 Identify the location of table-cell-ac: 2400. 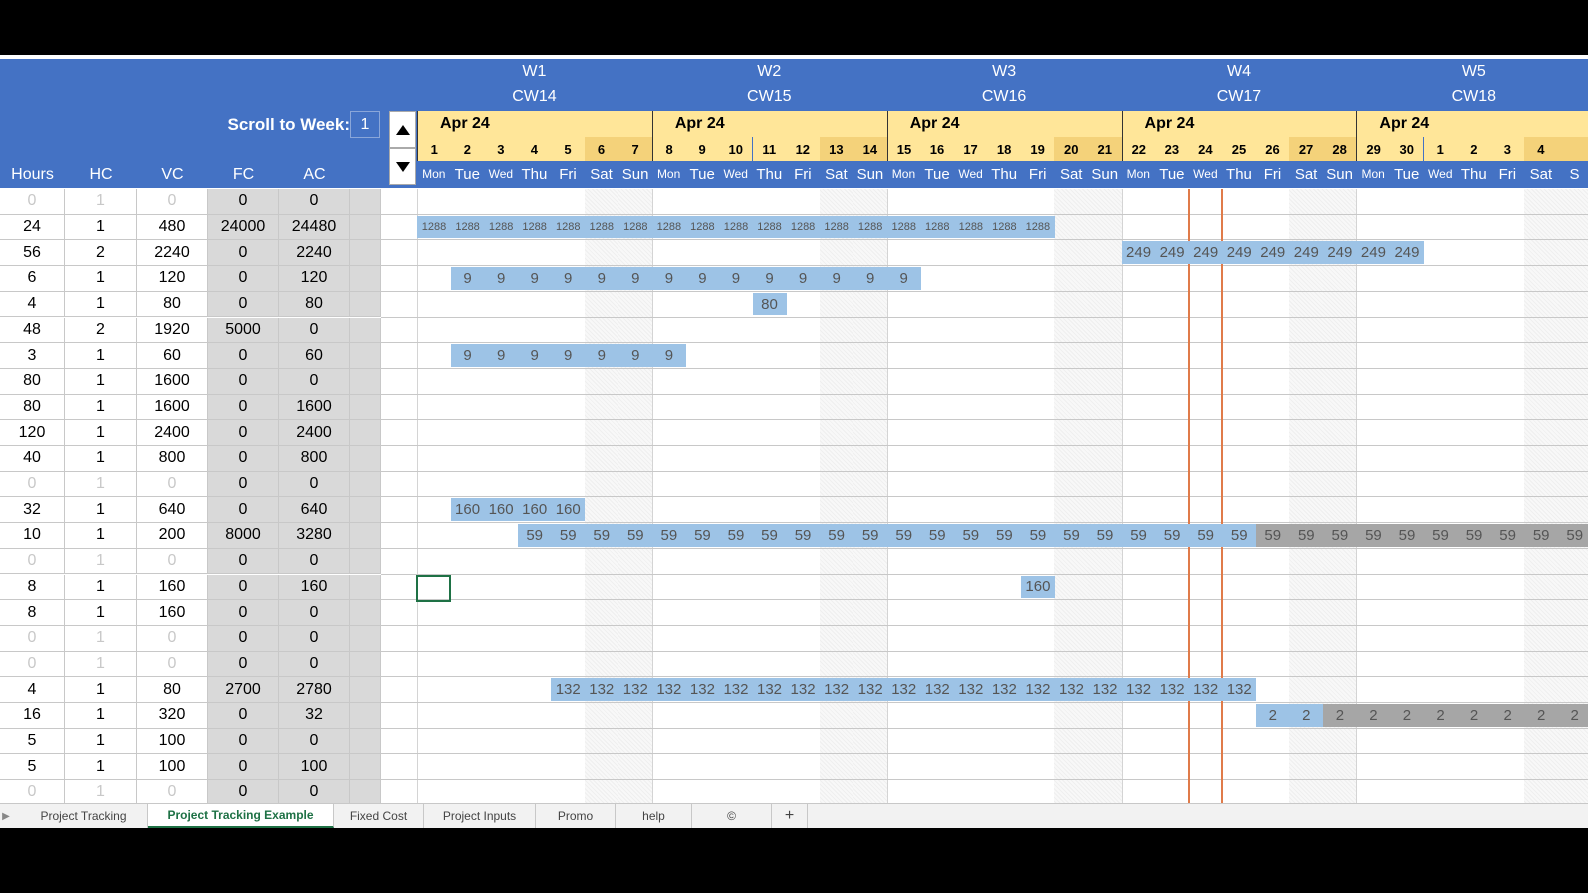
(314, 433).